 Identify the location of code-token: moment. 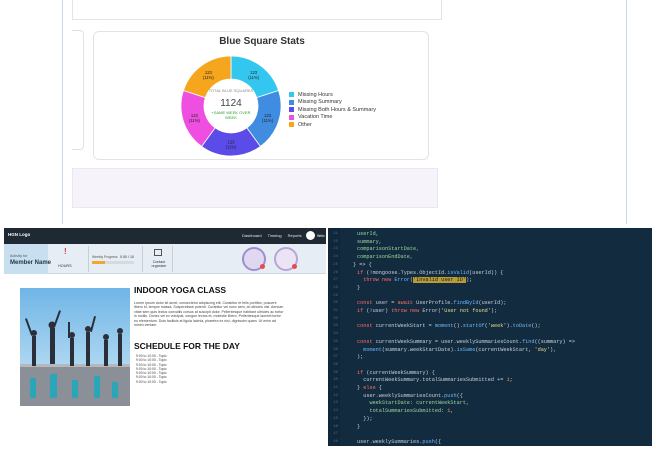
(444, 326).